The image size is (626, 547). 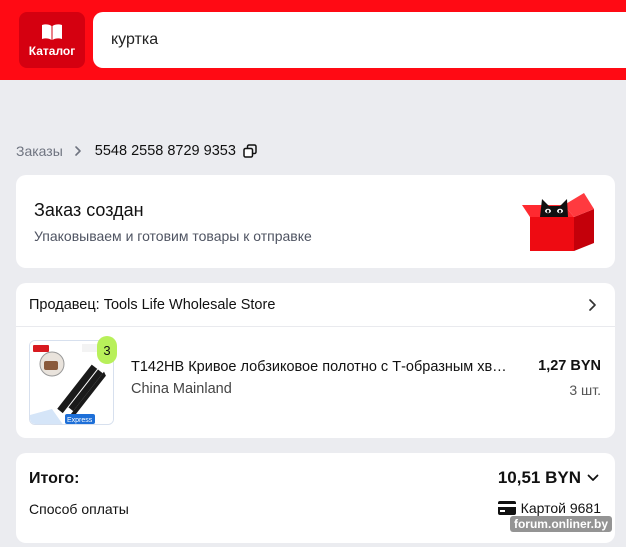 I want to click on product-price: 1,27 BYN, so click(x=569, y=366).